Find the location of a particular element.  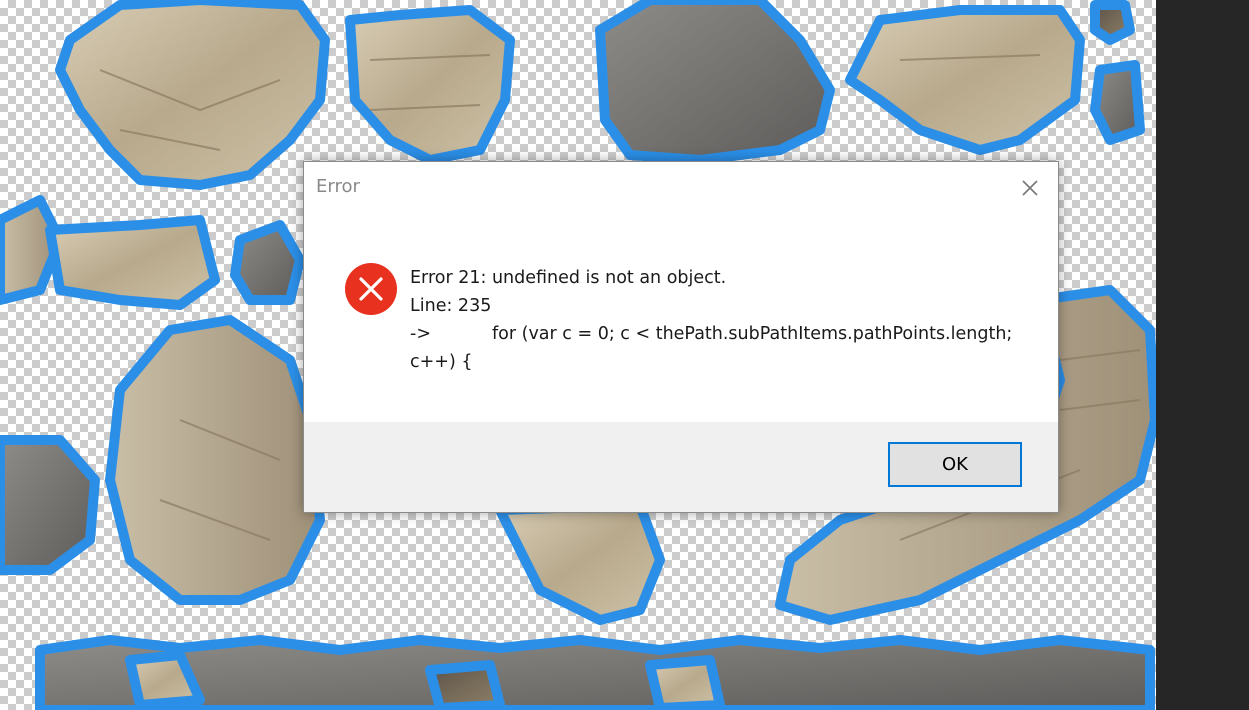

dialog-footer: OK is located at coordinates (681, 467).